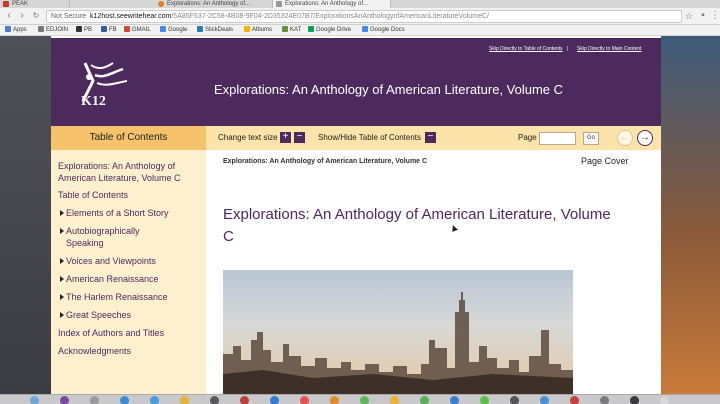 This screenshot has height=404, width=720. I want to click on skip-to-toc-link: Skip Directly to Table of Contents, so click(526, 49).